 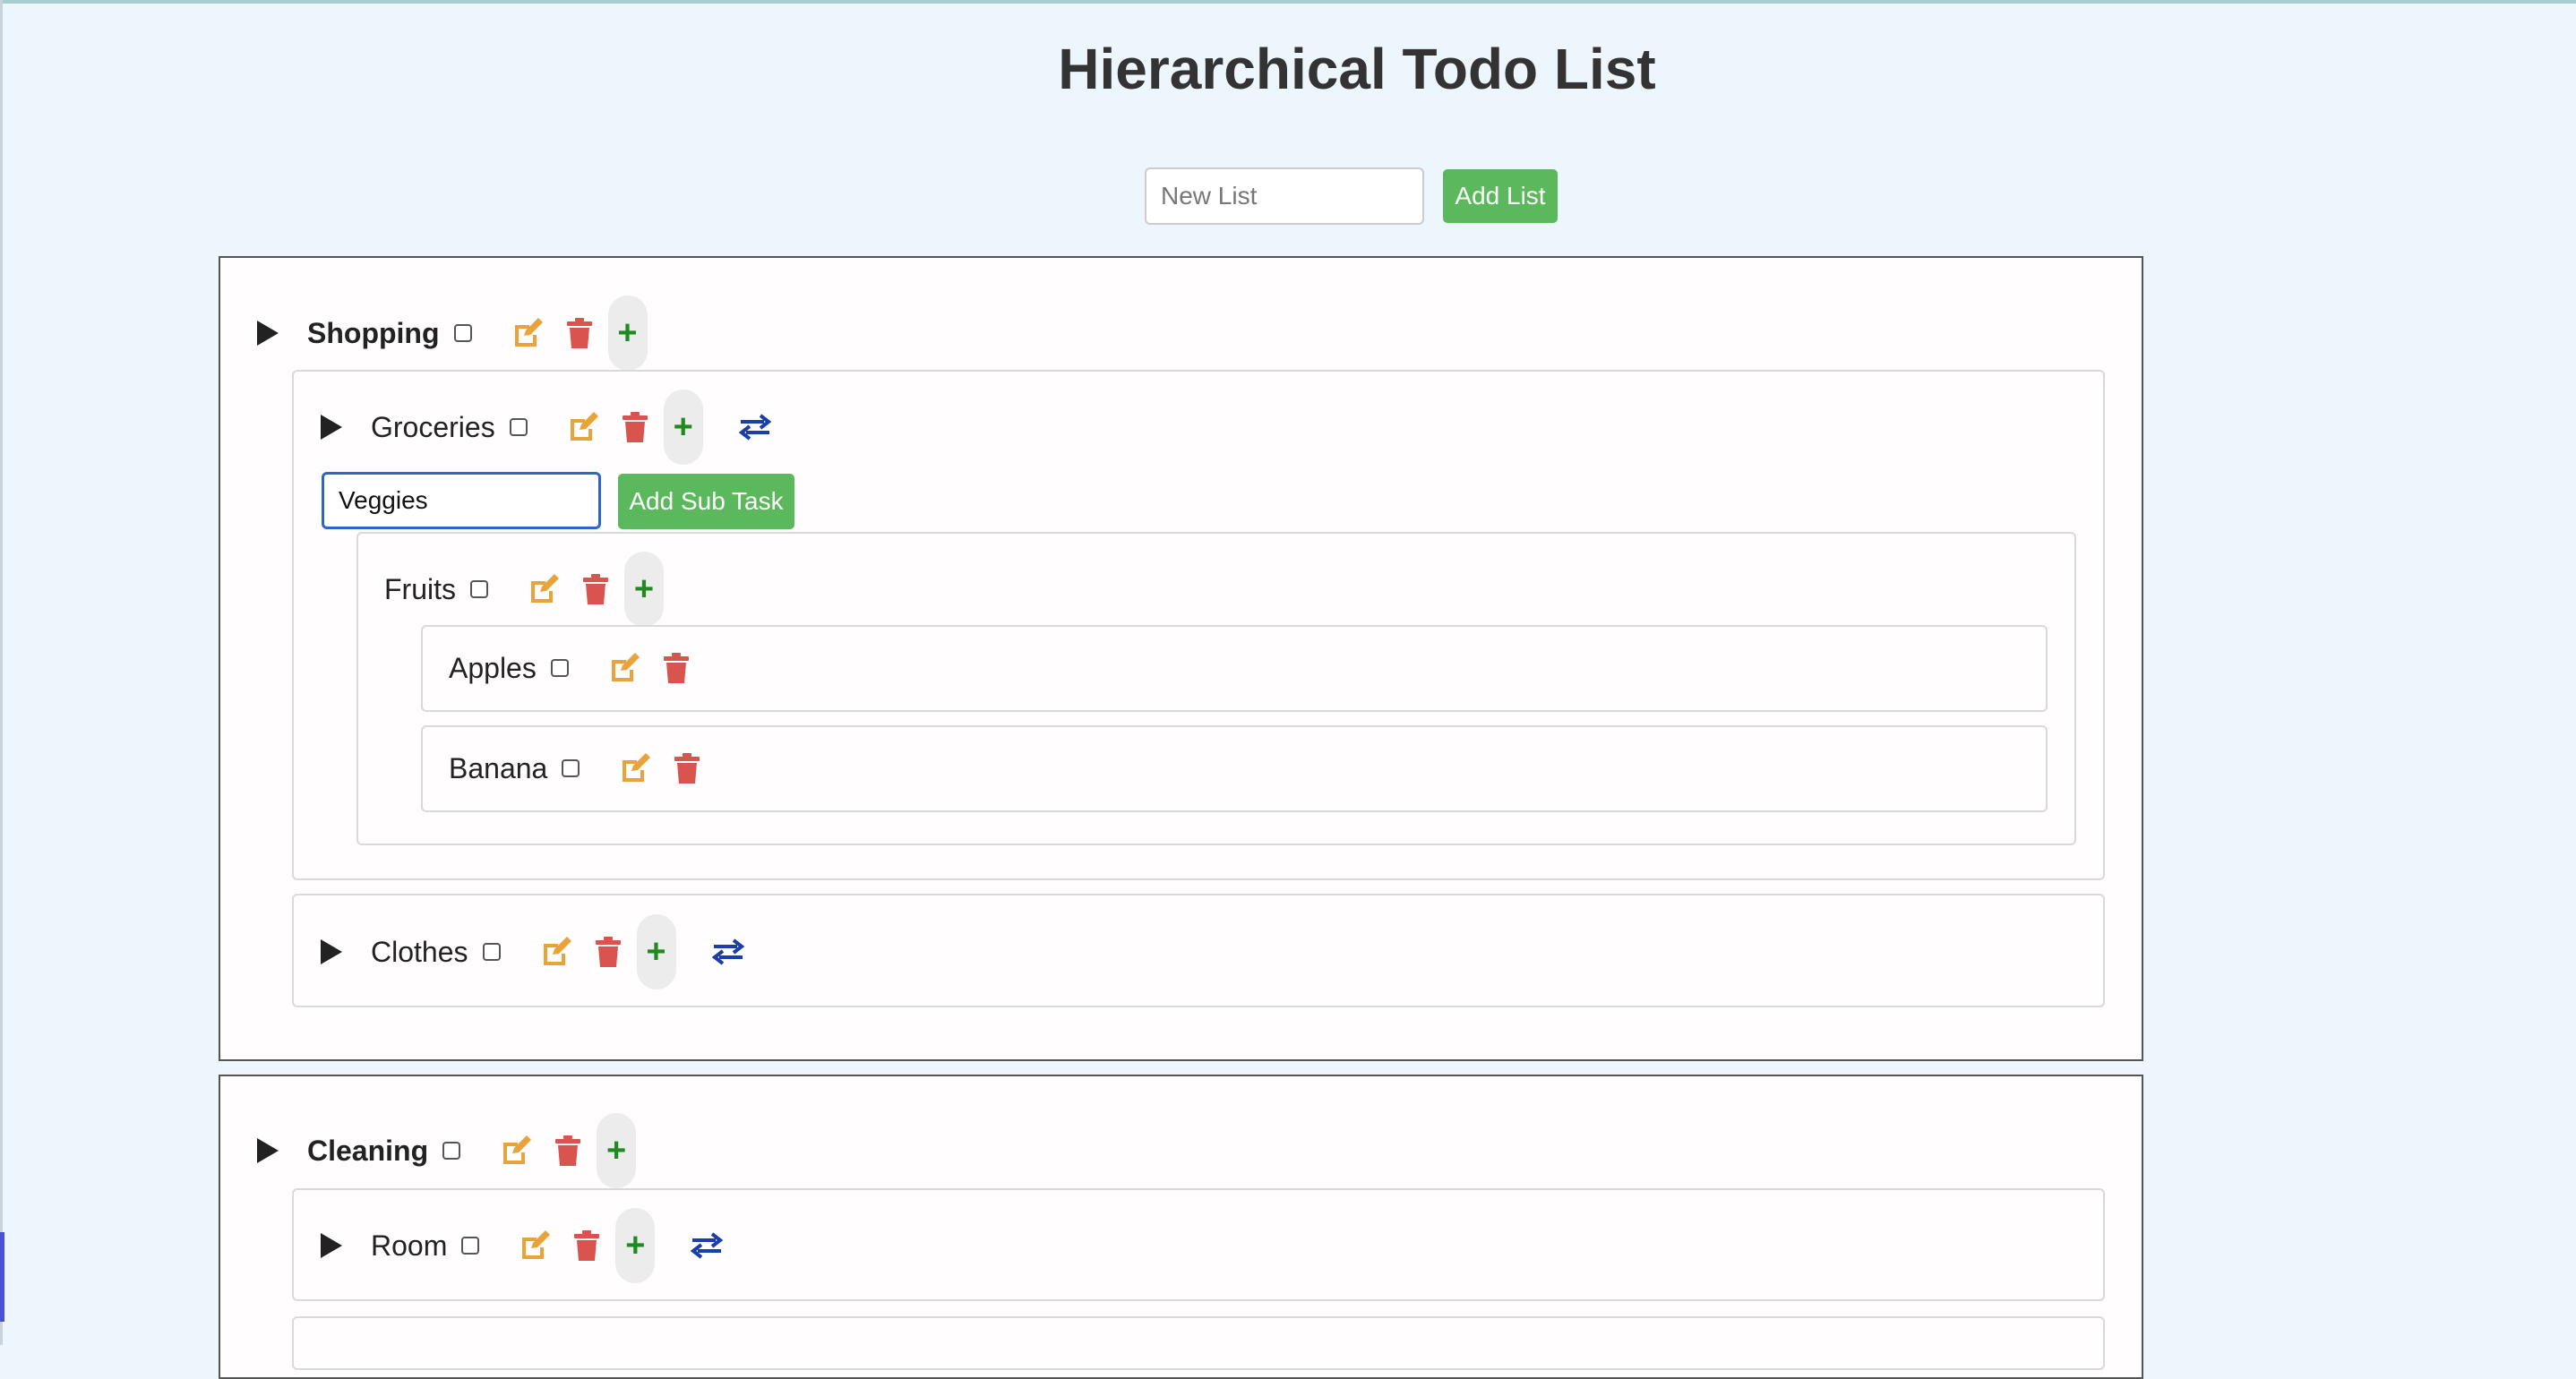 I want to click on list-header-shopping: Shopping +, so click(x=470, y=333).